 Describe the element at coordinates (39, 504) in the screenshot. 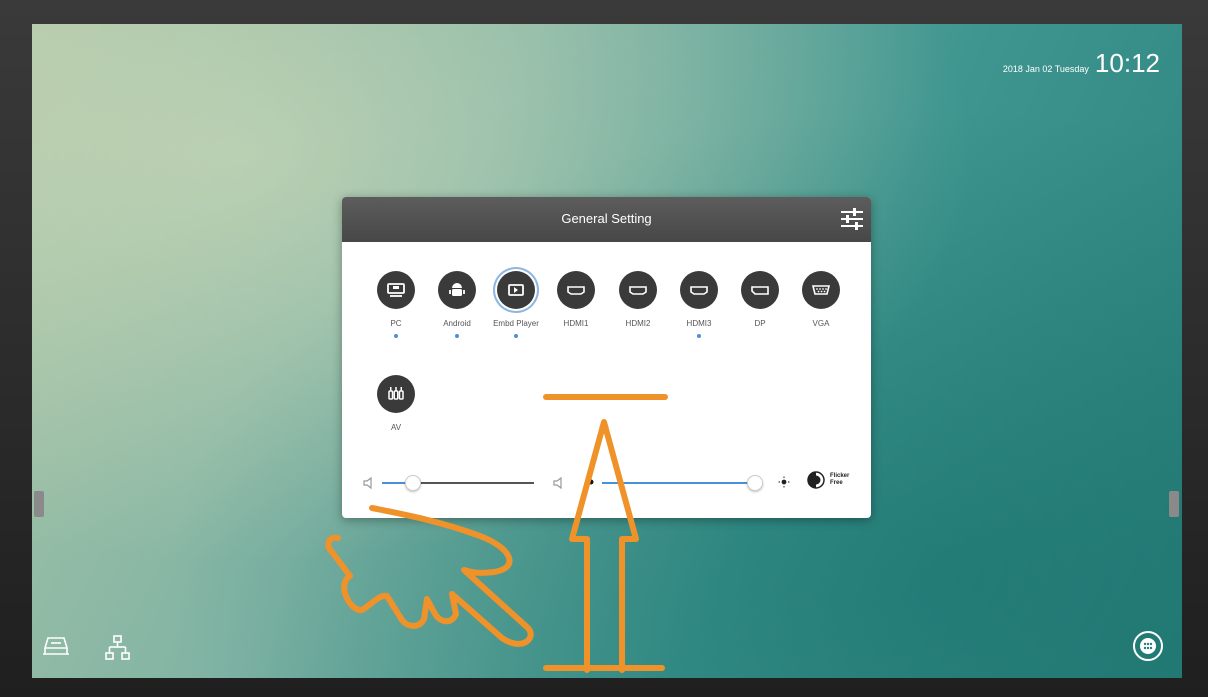

I see `left-edge-tab` at that location.